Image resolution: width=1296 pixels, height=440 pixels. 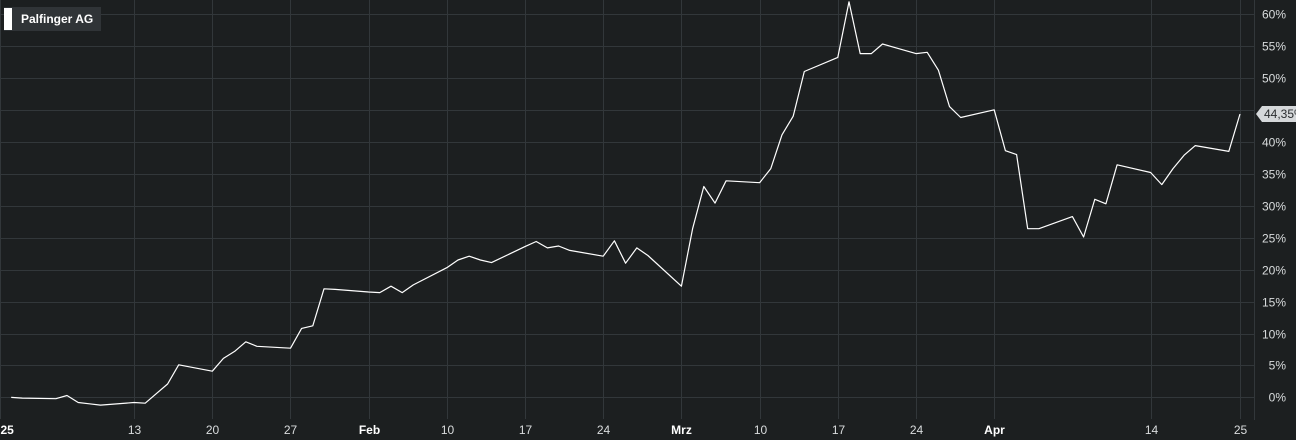 I want to click on x-tick-label: Feb, so click(x=369, y=430).